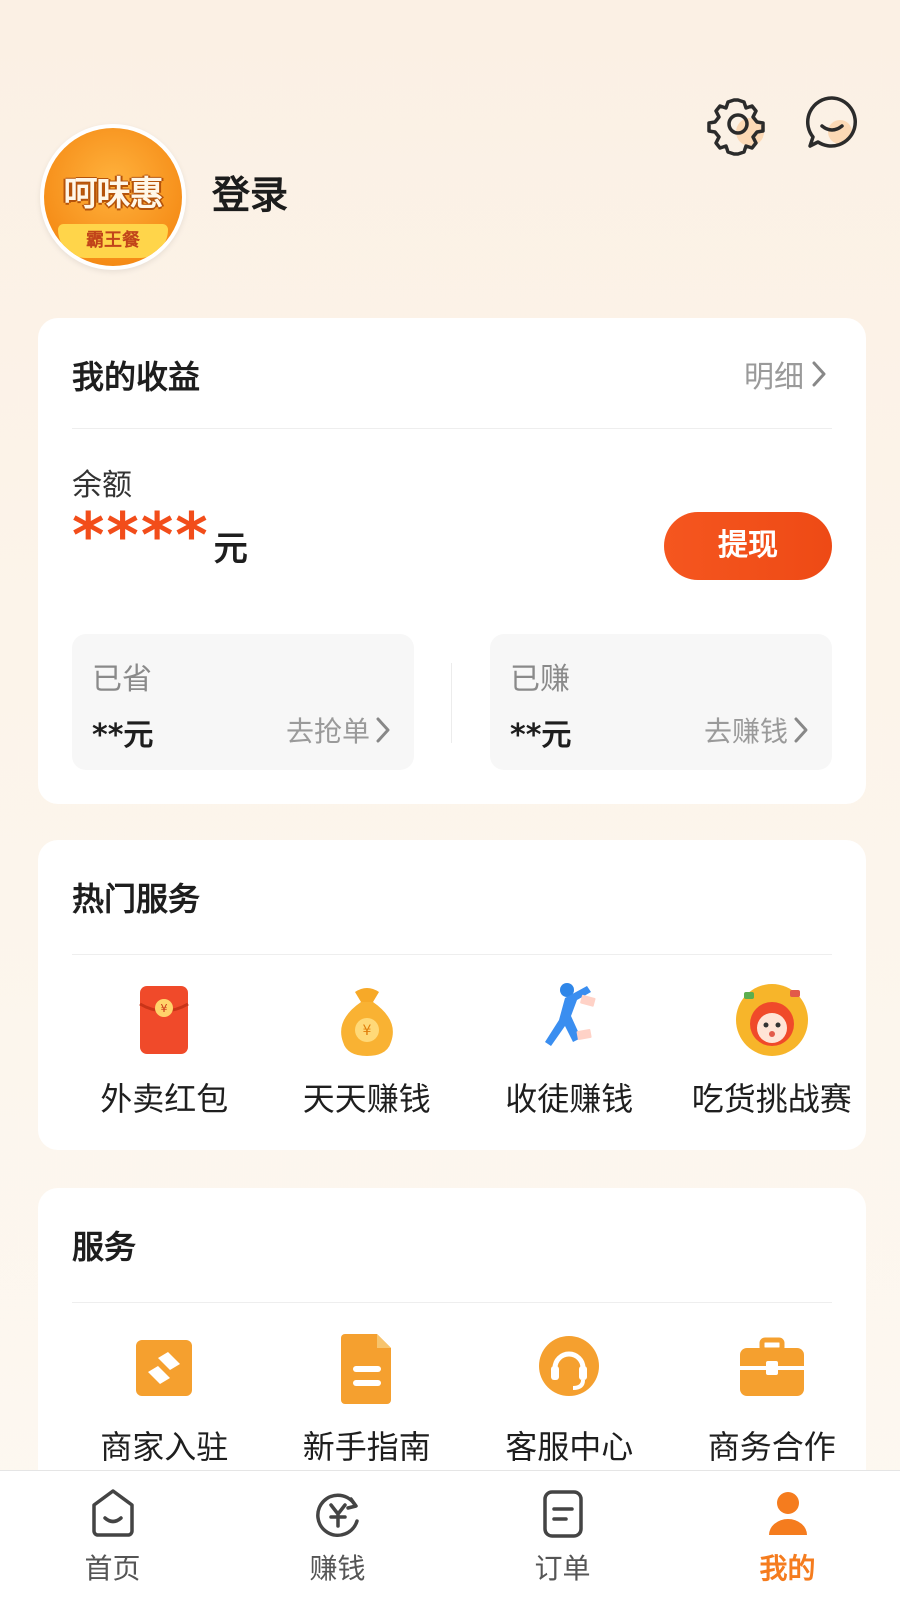  I want to click on services-divider, so click(452, 1302).